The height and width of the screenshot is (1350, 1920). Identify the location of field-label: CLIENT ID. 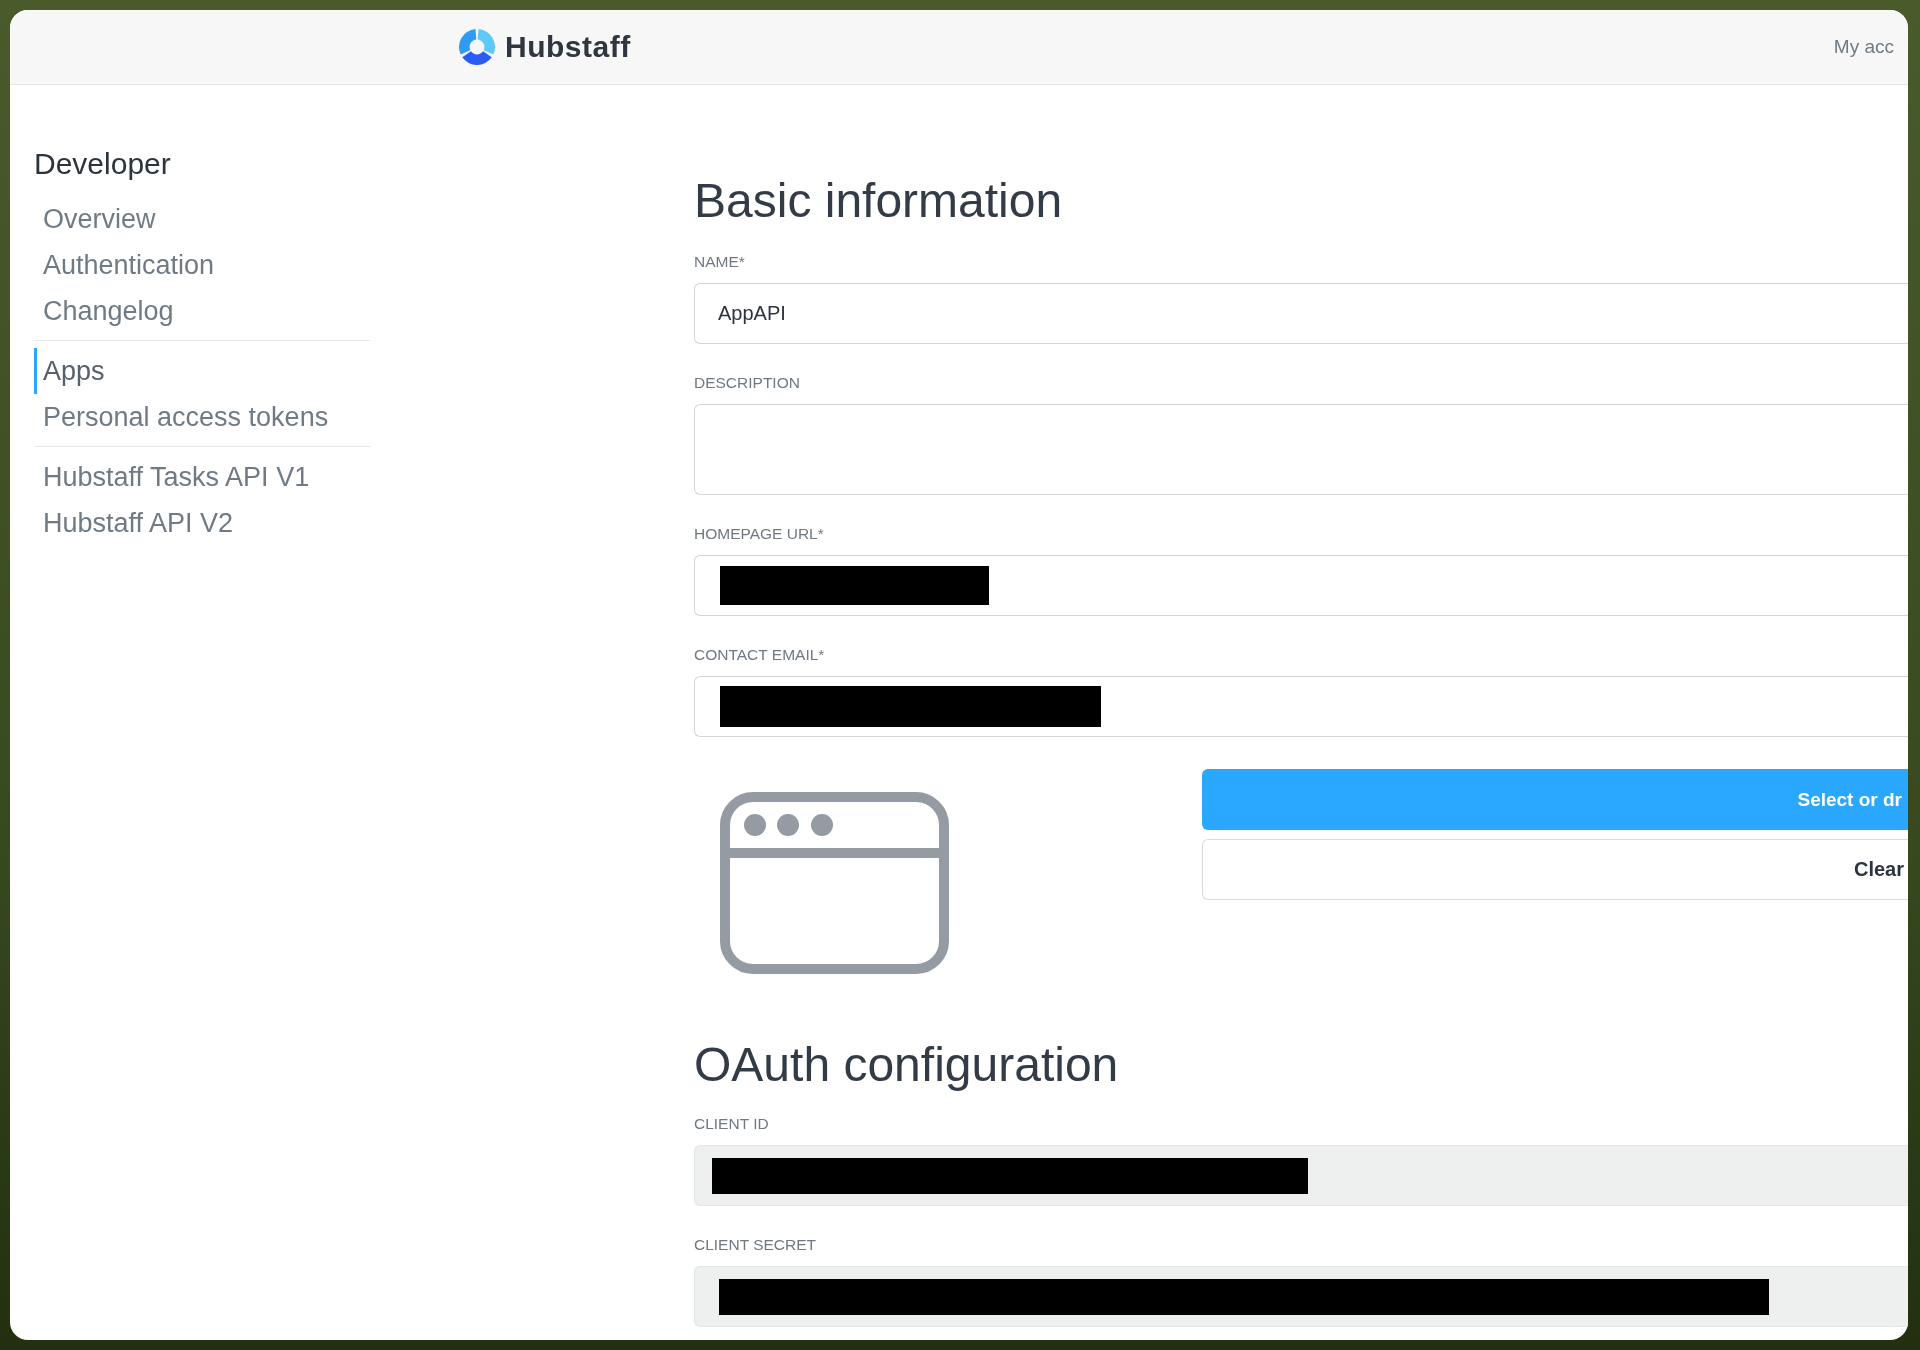
(732, 1124).